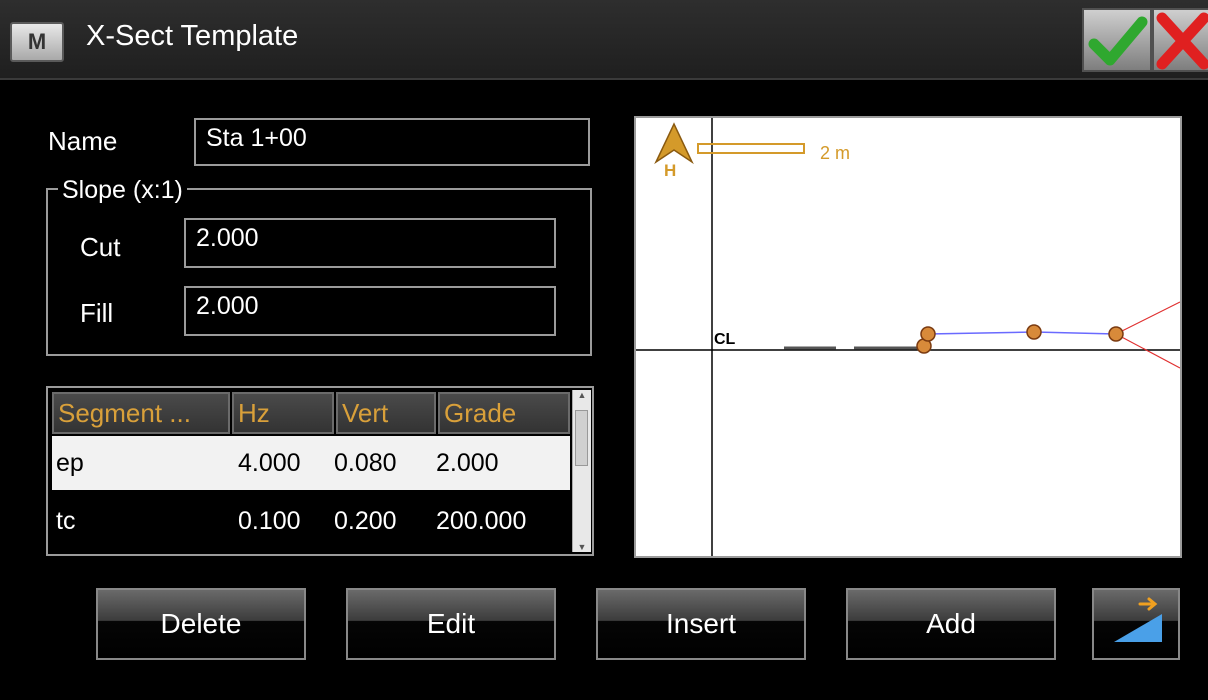  I want to click on centerline-label: CL, so click(725, 339).